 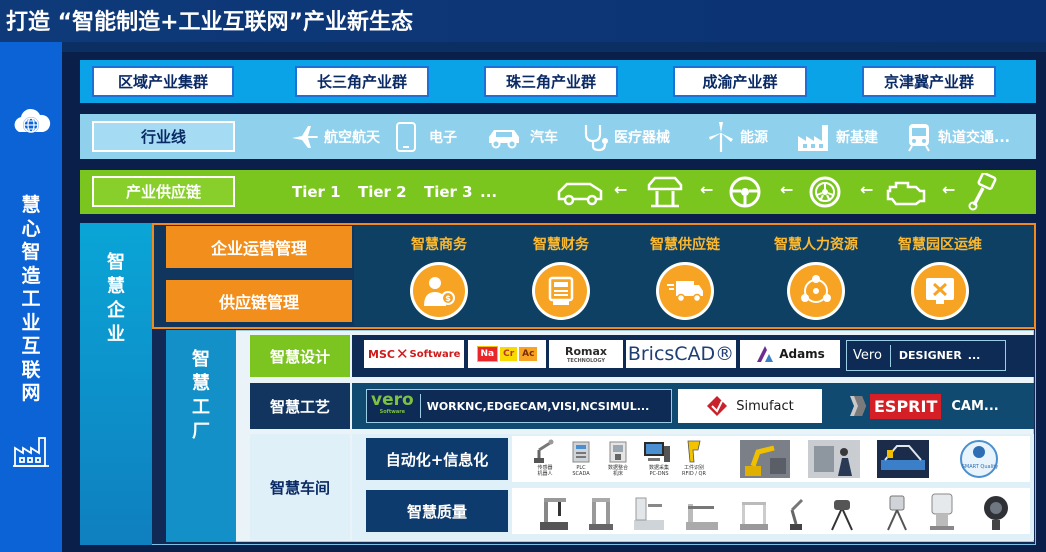 I want to click on vero-software-logo: vero Software, so click(x=392, y=403).